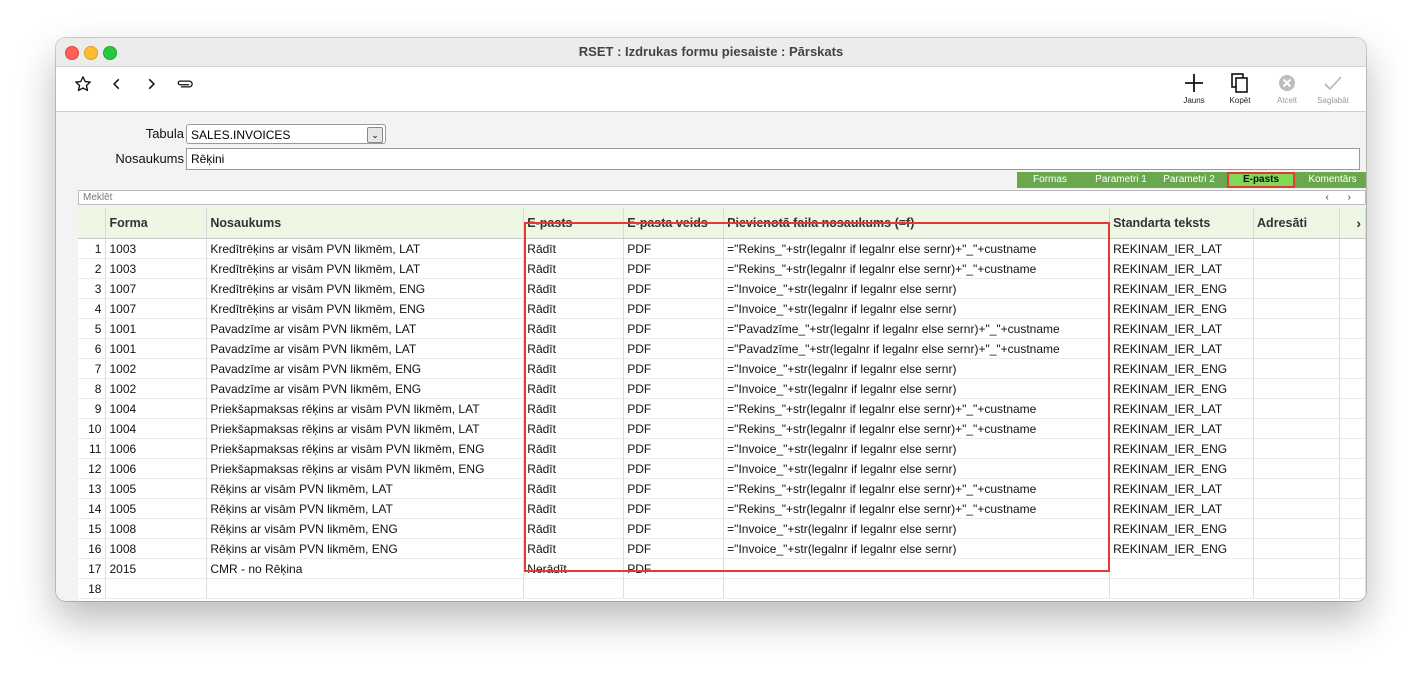  What do you see at coordinates (574, 223) in the screenshot?
I see `col-header-e-pasts: E-pasts` at bounding box center [574, 223].